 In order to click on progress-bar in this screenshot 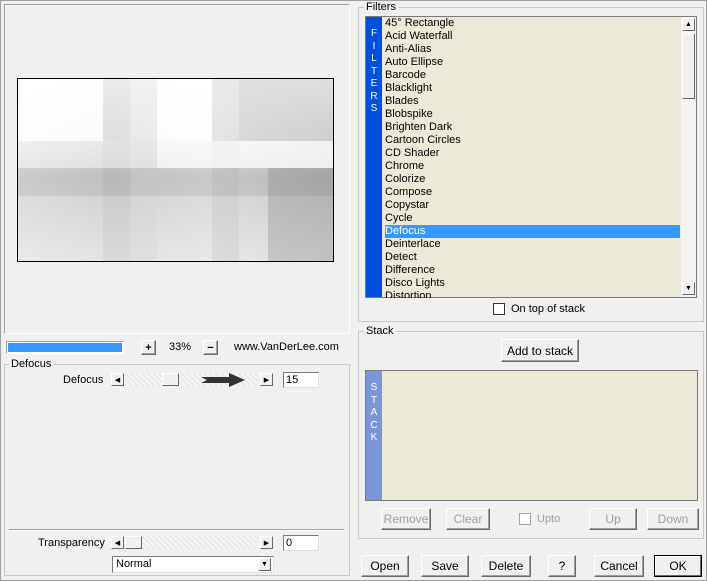, I will do `click(65, 347)`.